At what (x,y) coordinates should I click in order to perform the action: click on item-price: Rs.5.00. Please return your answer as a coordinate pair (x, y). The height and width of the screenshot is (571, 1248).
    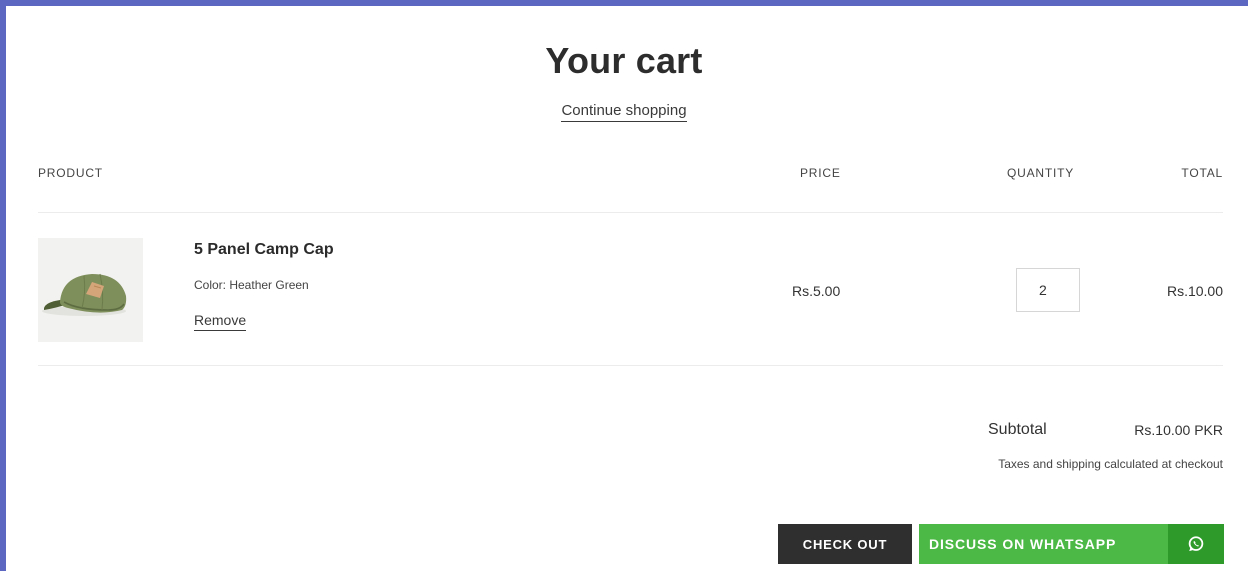
    Looking at the image, I should click on (816, 291).